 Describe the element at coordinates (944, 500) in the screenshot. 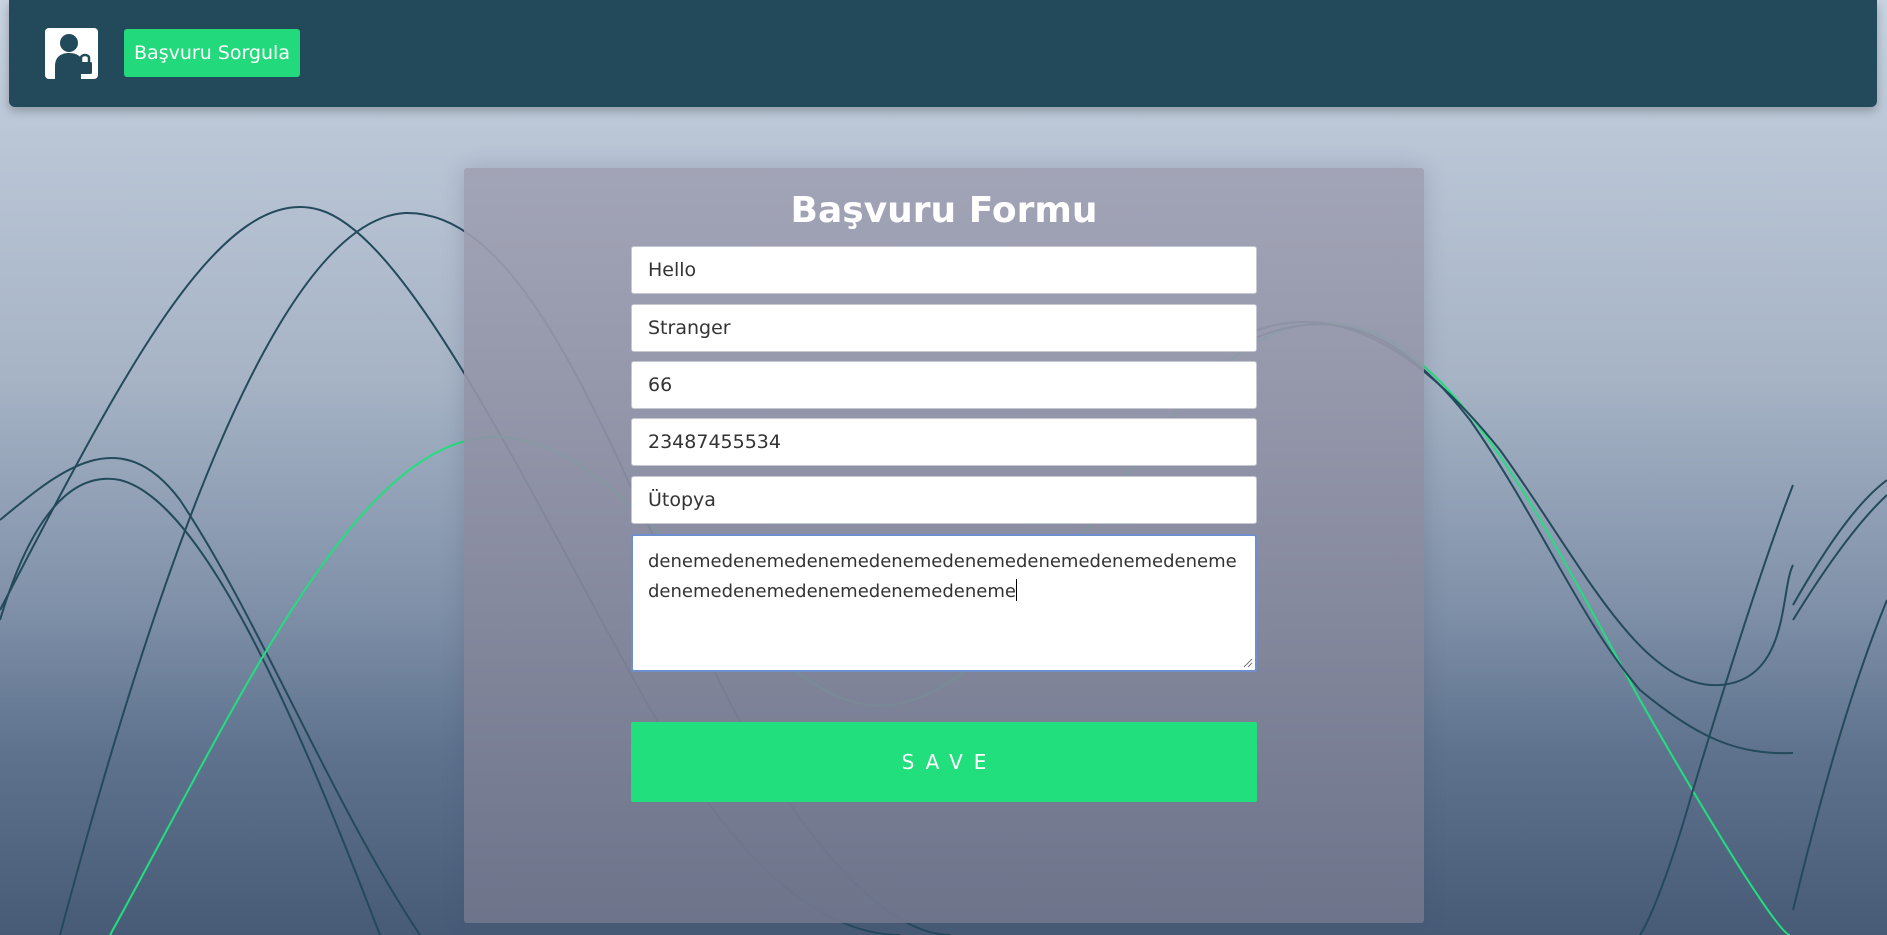

I see `city-input` at that location.